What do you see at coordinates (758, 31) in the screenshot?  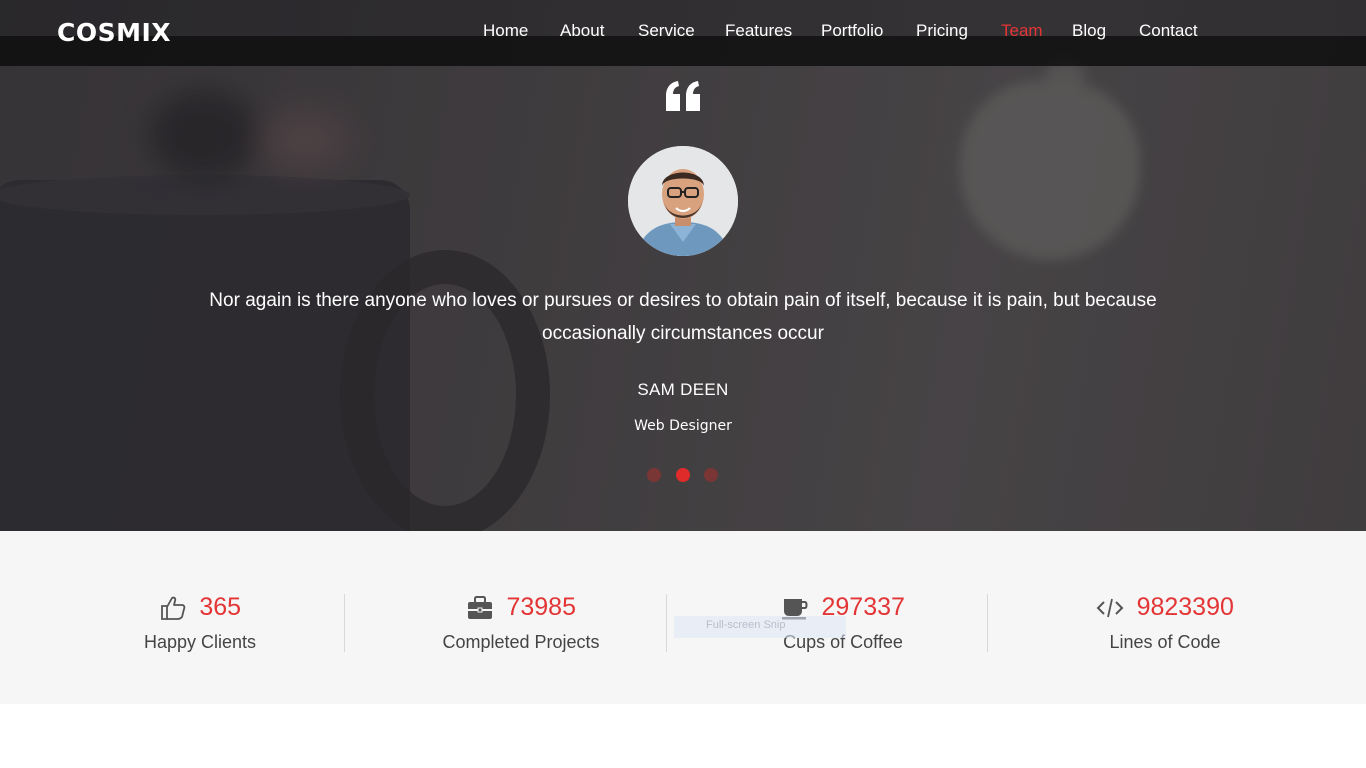 I see `nav-item-features: Features` at bounding box center [758, 31].